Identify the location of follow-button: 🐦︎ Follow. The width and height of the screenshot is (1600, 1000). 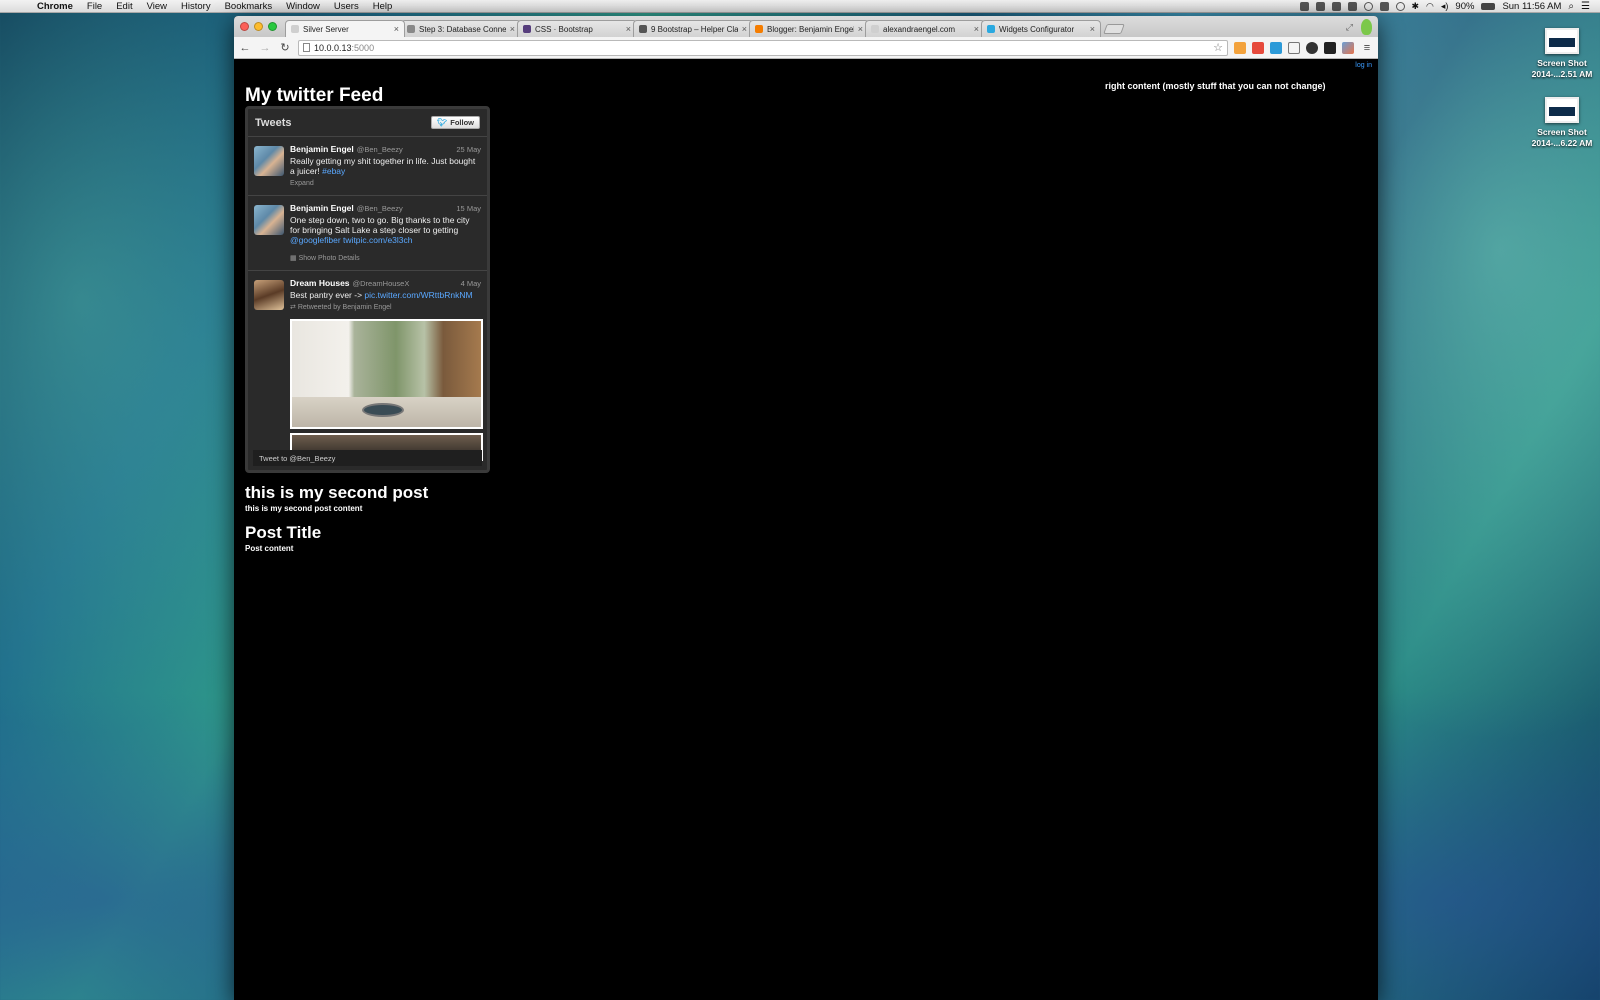
(455, 122).